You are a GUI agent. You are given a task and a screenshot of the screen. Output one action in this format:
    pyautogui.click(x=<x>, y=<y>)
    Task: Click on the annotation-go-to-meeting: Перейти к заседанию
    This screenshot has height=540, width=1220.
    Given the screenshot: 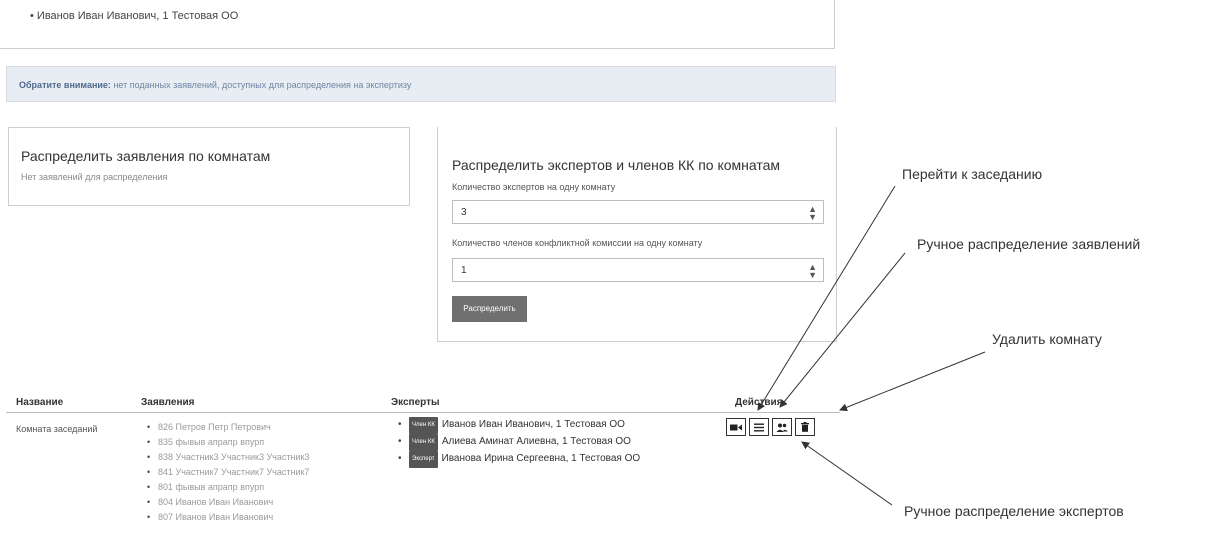 What is the action you would take?
    pyautogui.click(x=972, y=174)
    